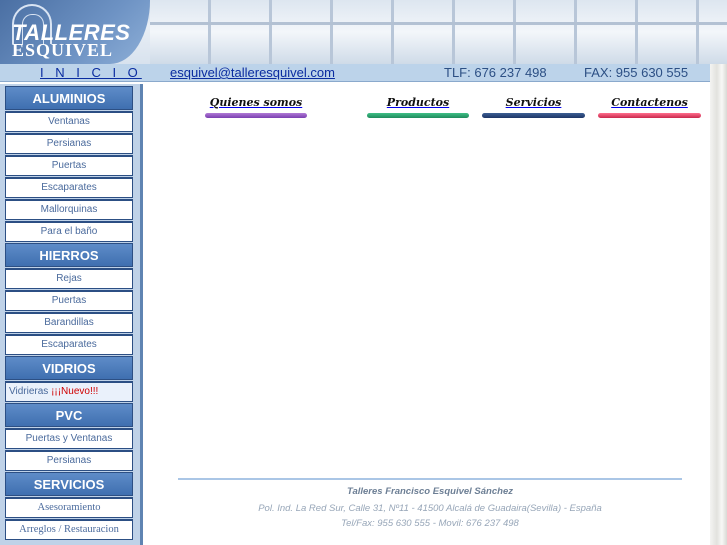 The width and height of the screenshot is (727, 545). I want to click on nav-contactenos-label: Contactenos, so click(649, 102).